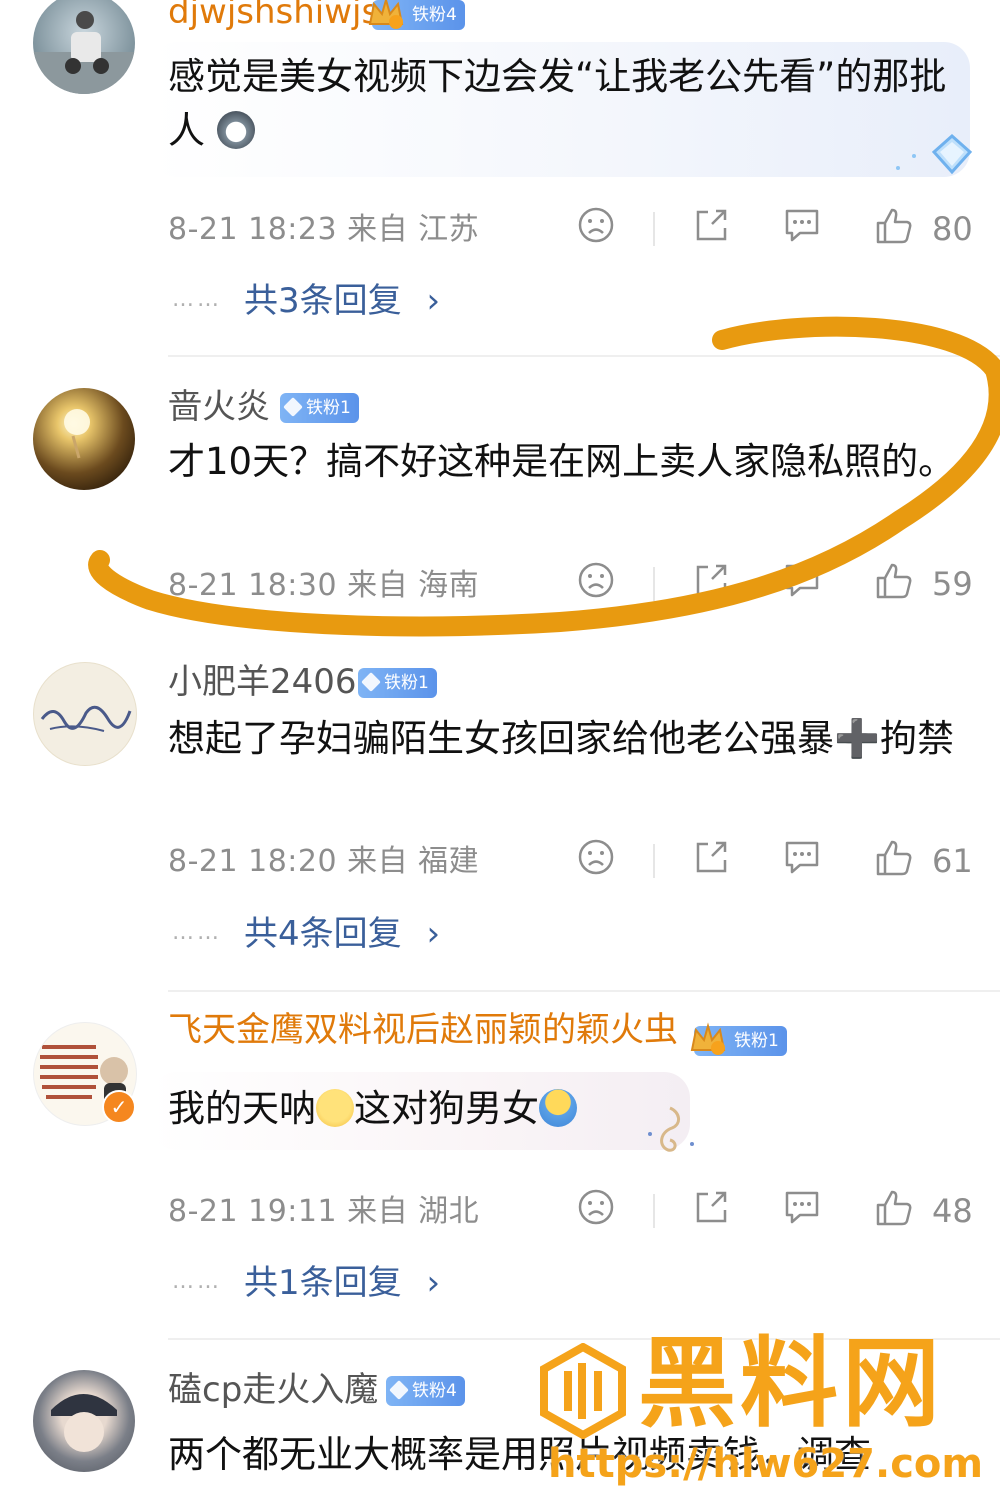  I want to click on reply-count-label: 共1条回复, so click(323, 1283).